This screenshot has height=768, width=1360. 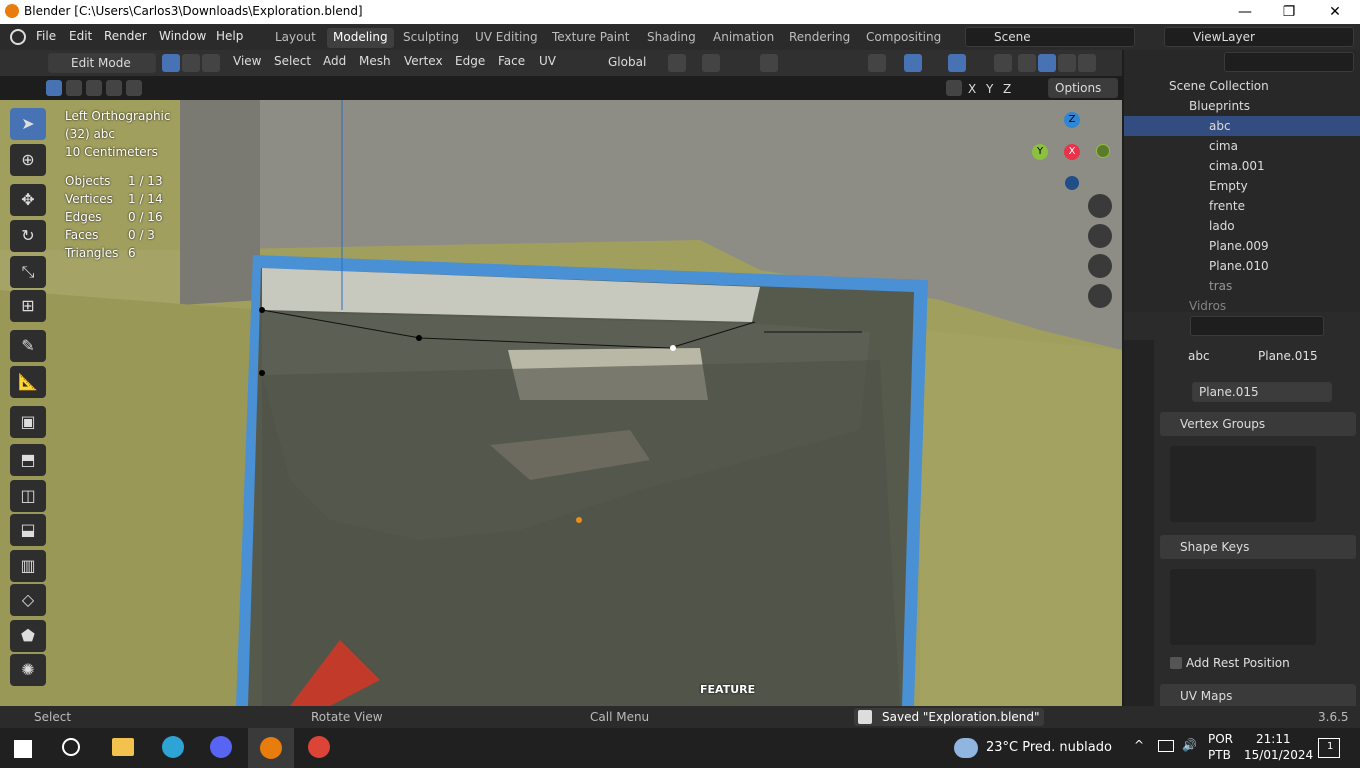 What do you see at coordinates (966, 748) in the screenshot?
I see `weather-icon` at bounding box center [966, 748].